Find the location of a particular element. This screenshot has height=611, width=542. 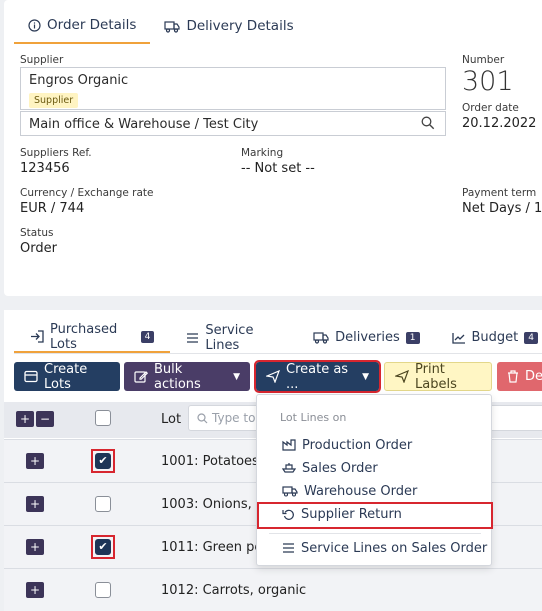

address-value: Main office & Warehouse / Test City is located at coordinates (143, 124).